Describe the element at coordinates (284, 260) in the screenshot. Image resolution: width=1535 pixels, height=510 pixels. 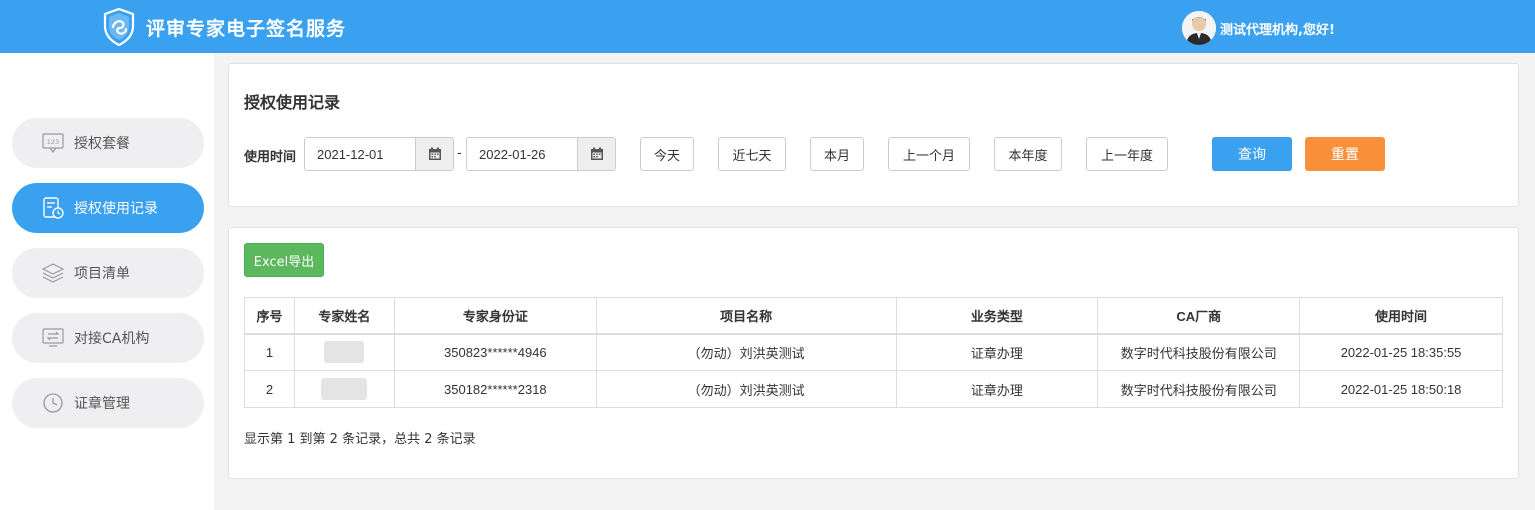
I see `excel-export-button: Excel导出` at that location.